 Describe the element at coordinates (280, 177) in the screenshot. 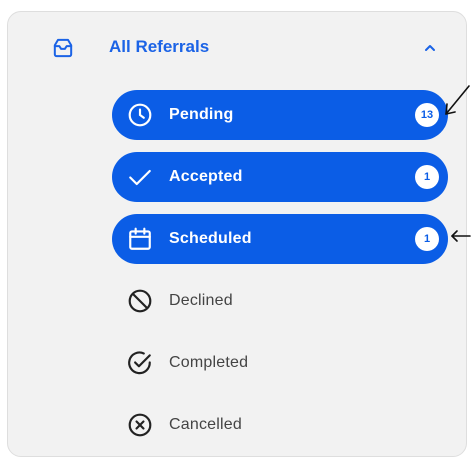

I see `referral-filter-accepted: Accepted 1` at that location.